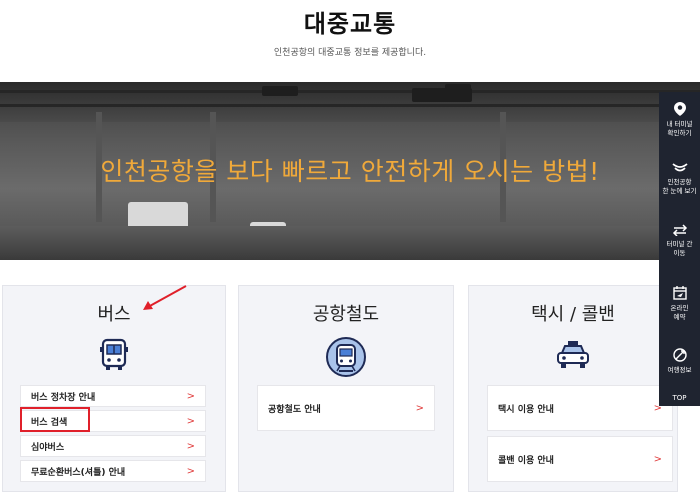 The height and width of the screenshot is (492, 700). Describe the element at coordinates (113, 396) in the screenshot. I see `bus-stop-info-link: 버스 정차장 안내 >` at that location.